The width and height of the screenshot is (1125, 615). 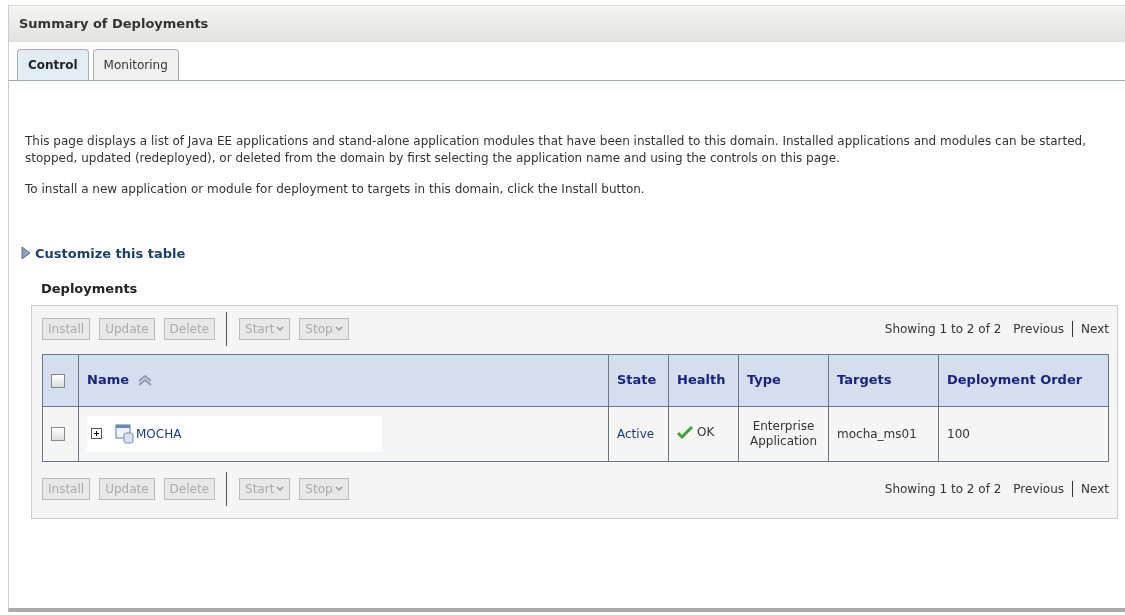 What do you see at coordinates (958, 433) in the screenshot?
I see `deployment-order-text: 100` at bounding box center [958, 433].